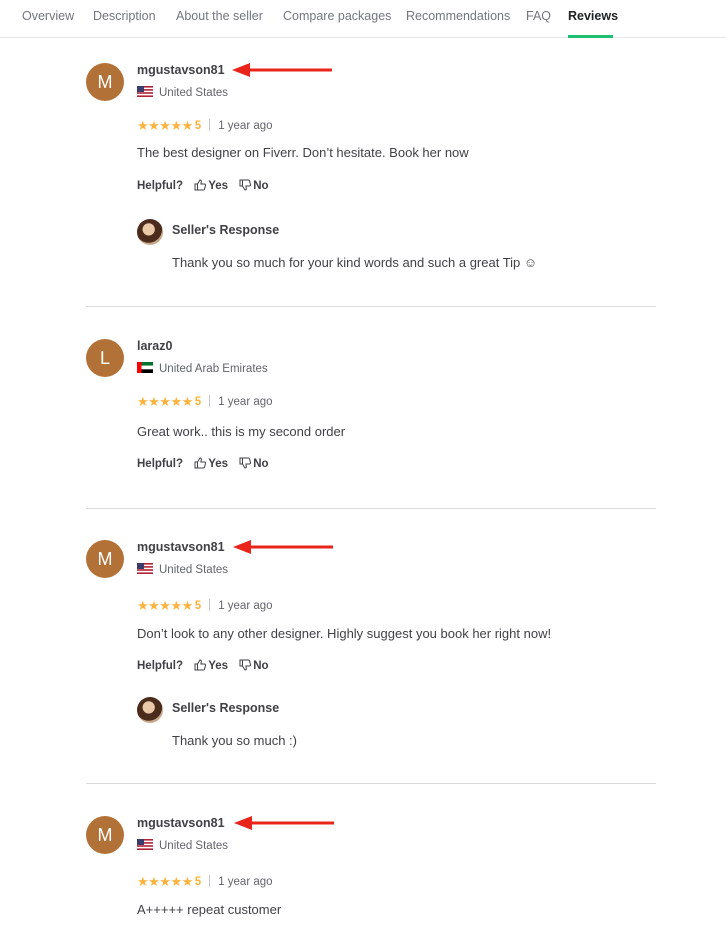 The width and height of the screenshot is (726, 926). Describe the element at coordinates (105, 358) in the screenshot. I see `avatar: L` at that location.